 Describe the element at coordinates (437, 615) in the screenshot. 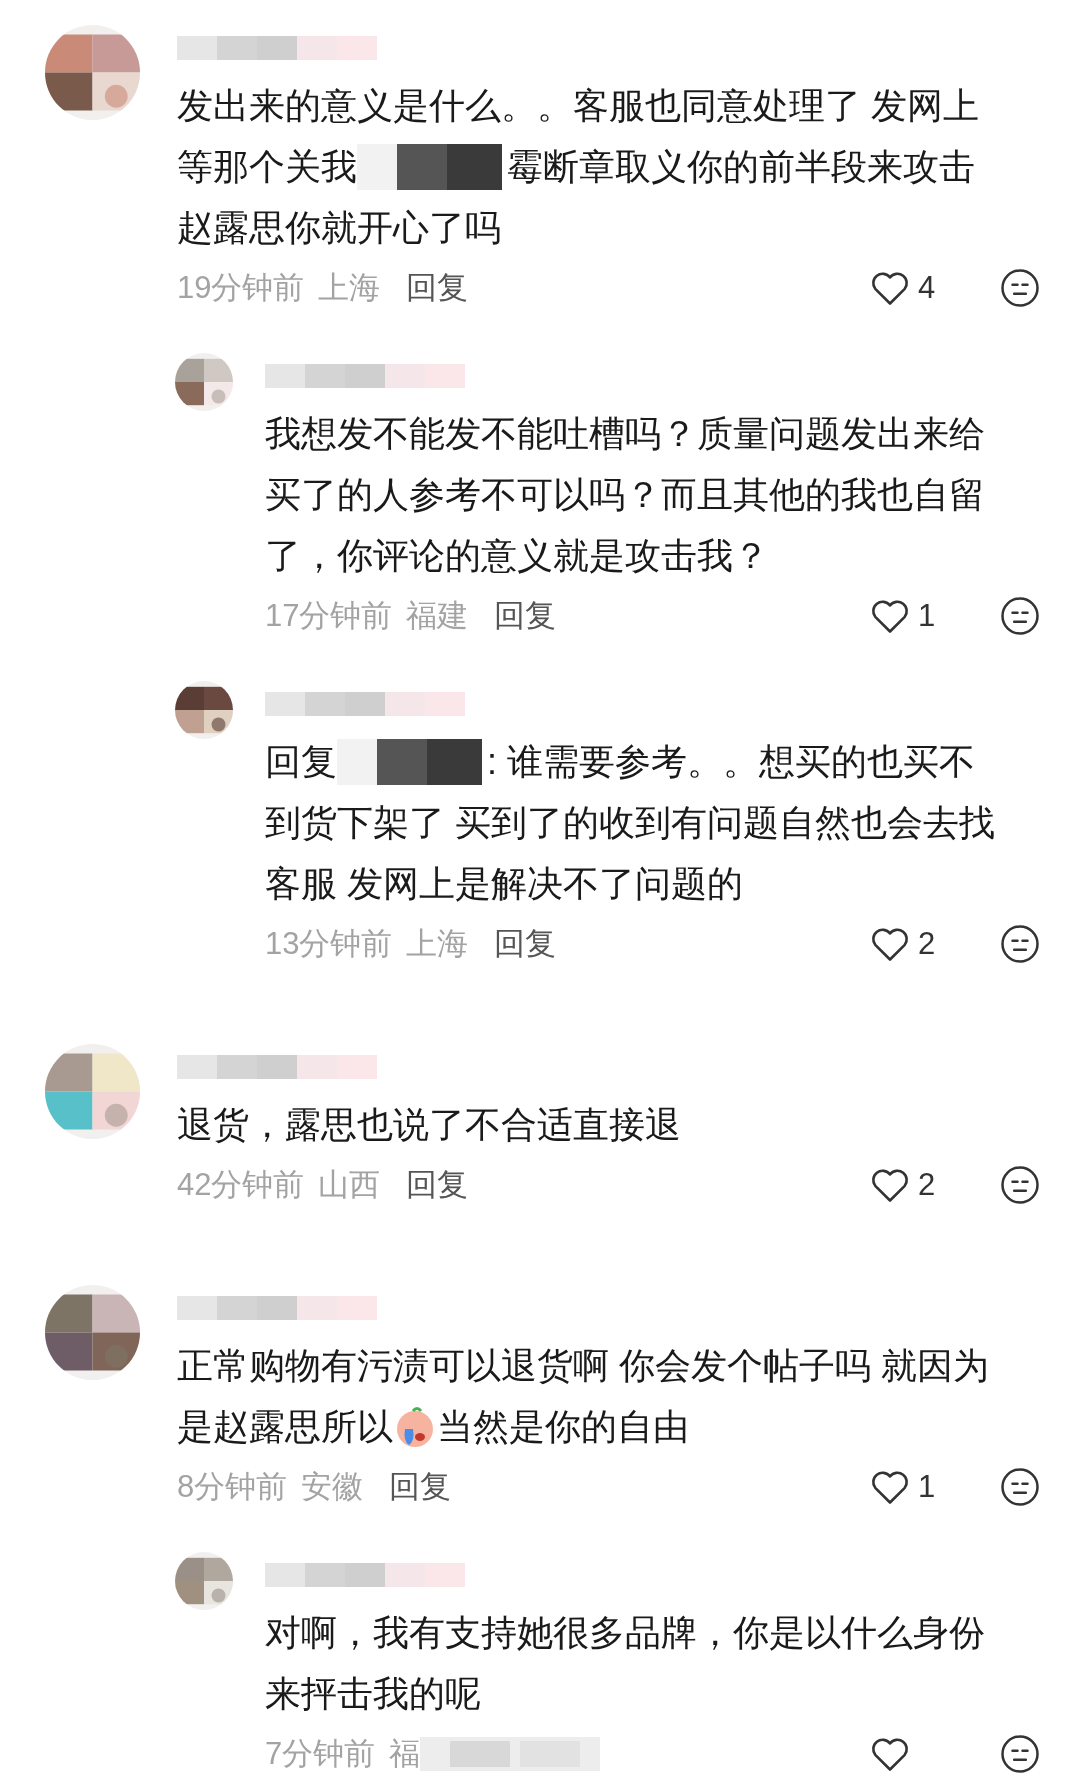

I see `comment-location: 福建` at that location.